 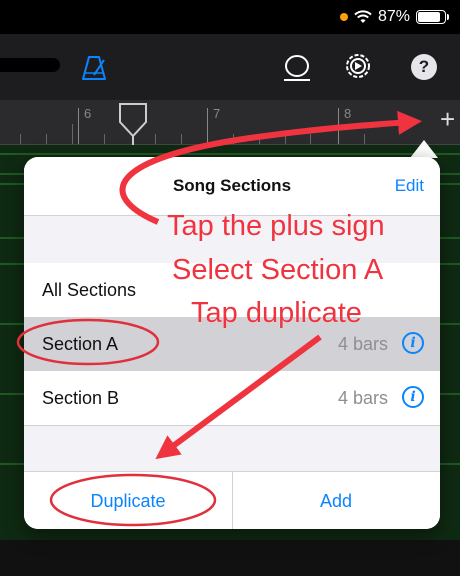 I want to click on circle-duplicate, so click(x=133, y=500).